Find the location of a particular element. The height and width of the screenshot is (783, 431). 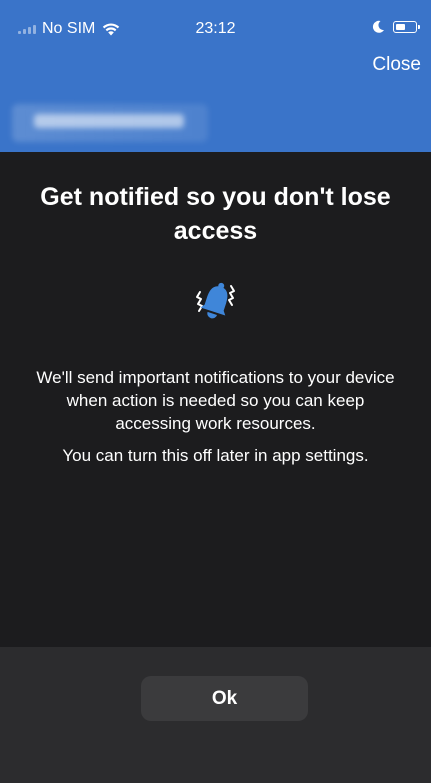

page-title: Get notified so you don't lose access is located at coordinates (215, 214).